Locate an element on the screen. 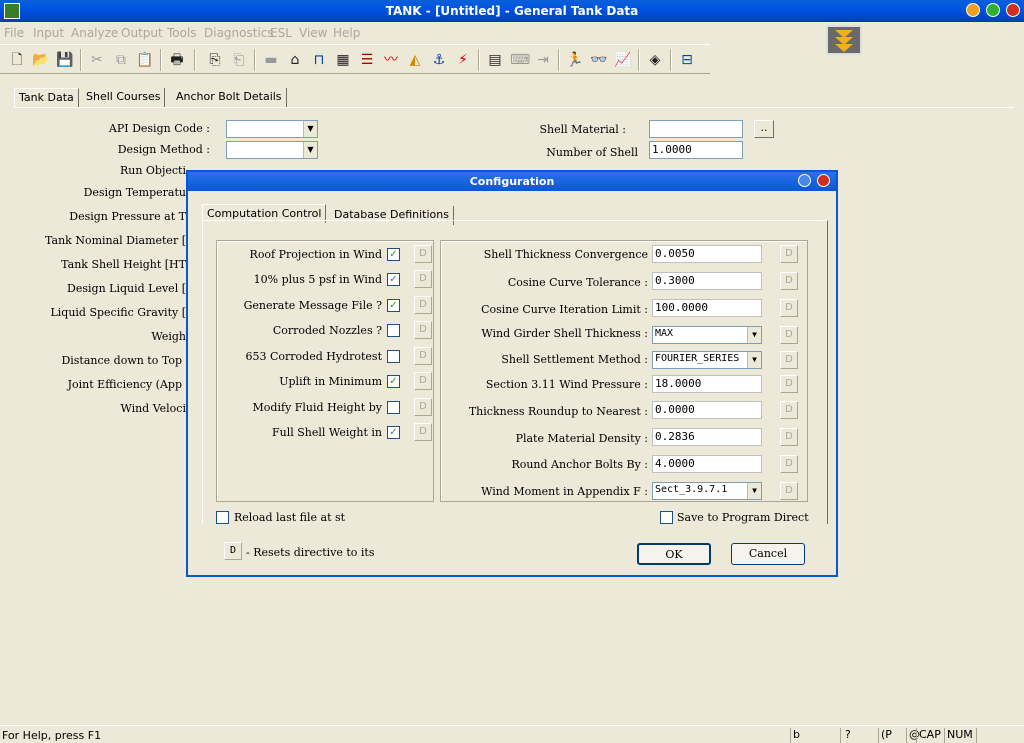 This screenshot has width=1024, height=743. seismic-icon: ◭ is located at coordinates (415, 60).